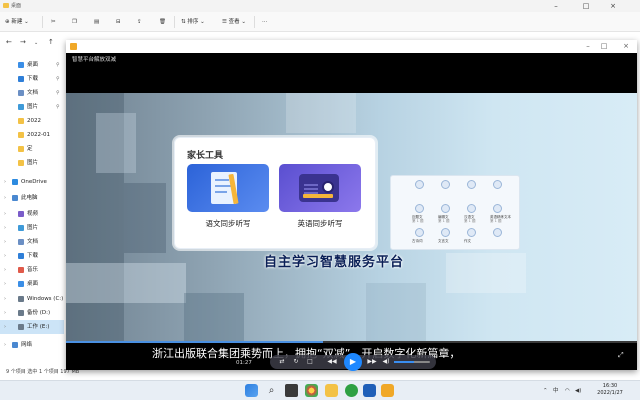  What do you see at coordinates (118, 22) in the screenshot?
I see `rename-icon: ⊟` at bounding box center [118, 22].